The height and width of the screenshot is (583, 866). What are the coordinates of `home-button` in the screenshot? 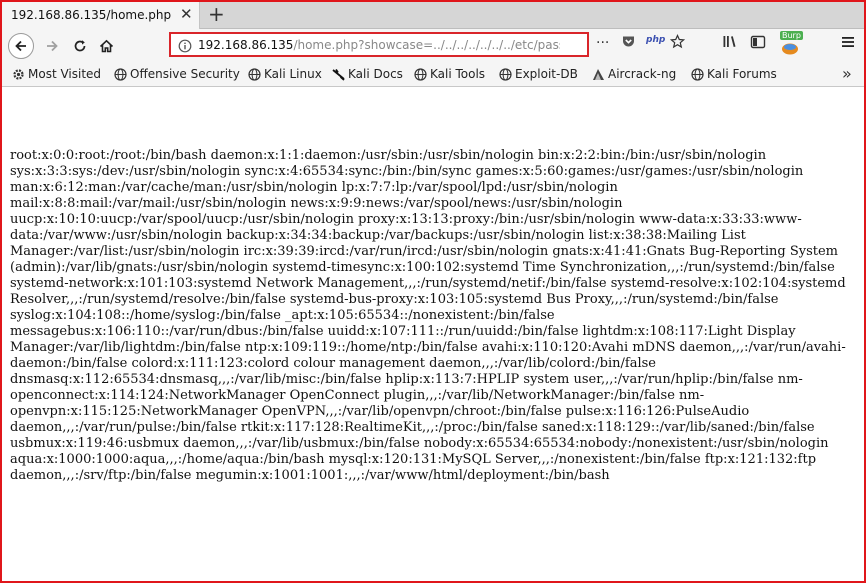 It's located at (106, 46).